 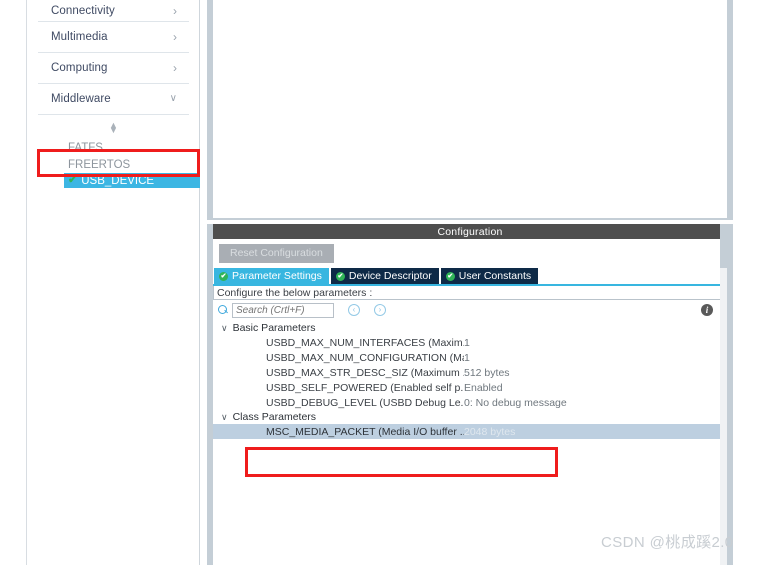 What do you see at coordinates (470, 293) in the screenshot?
I see `configure-instruction-bar: Configure the below parameters :` at bounding box center [470, 293].